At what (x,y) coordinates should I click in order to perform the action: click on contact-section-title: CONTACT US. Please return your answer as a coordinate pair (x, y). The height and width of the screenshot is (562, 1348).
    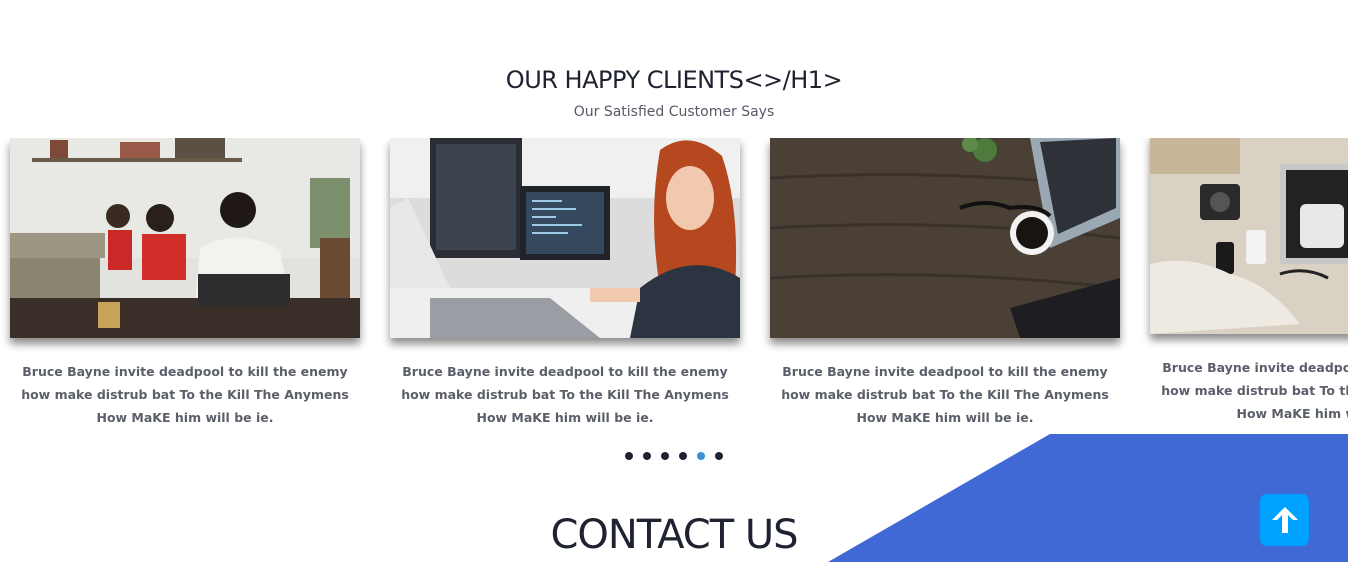
    Looking at the image, I should click on (674, 535).